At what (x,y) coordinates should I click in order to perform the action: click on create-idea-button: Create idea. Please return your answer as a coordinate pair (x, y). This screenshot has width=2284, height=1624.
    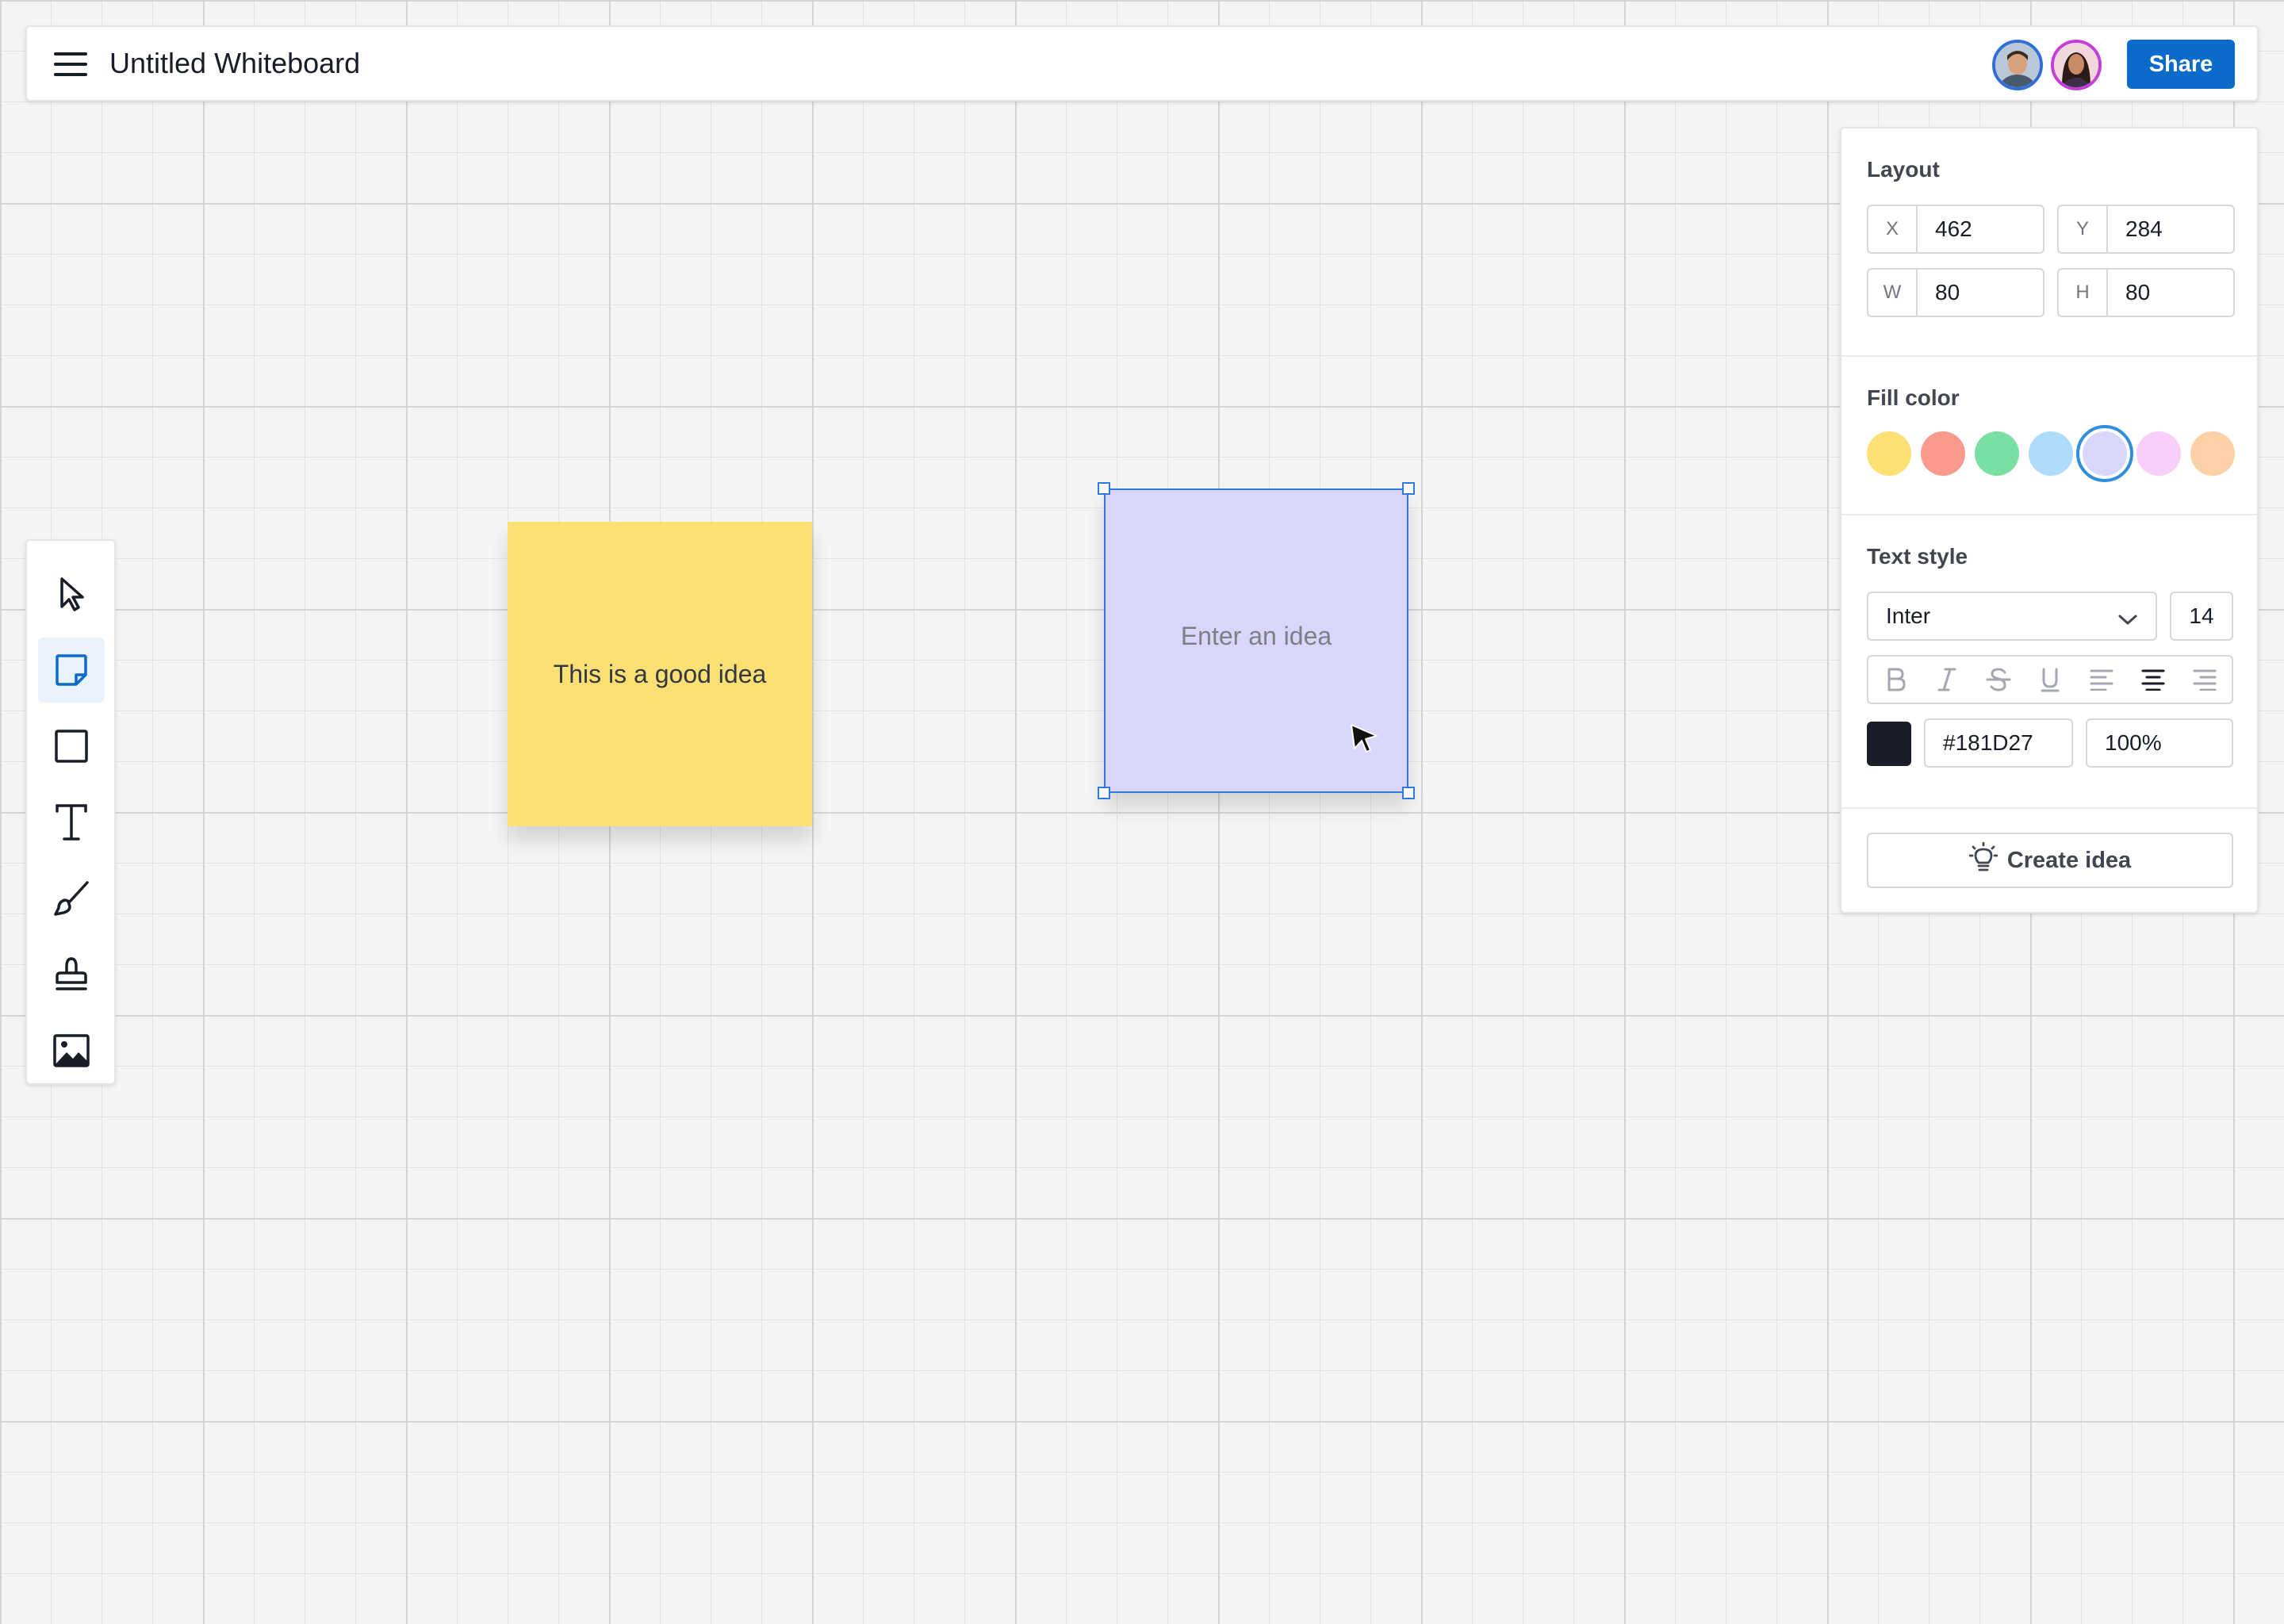
    Looking at the image, I should click on (2050, 860).